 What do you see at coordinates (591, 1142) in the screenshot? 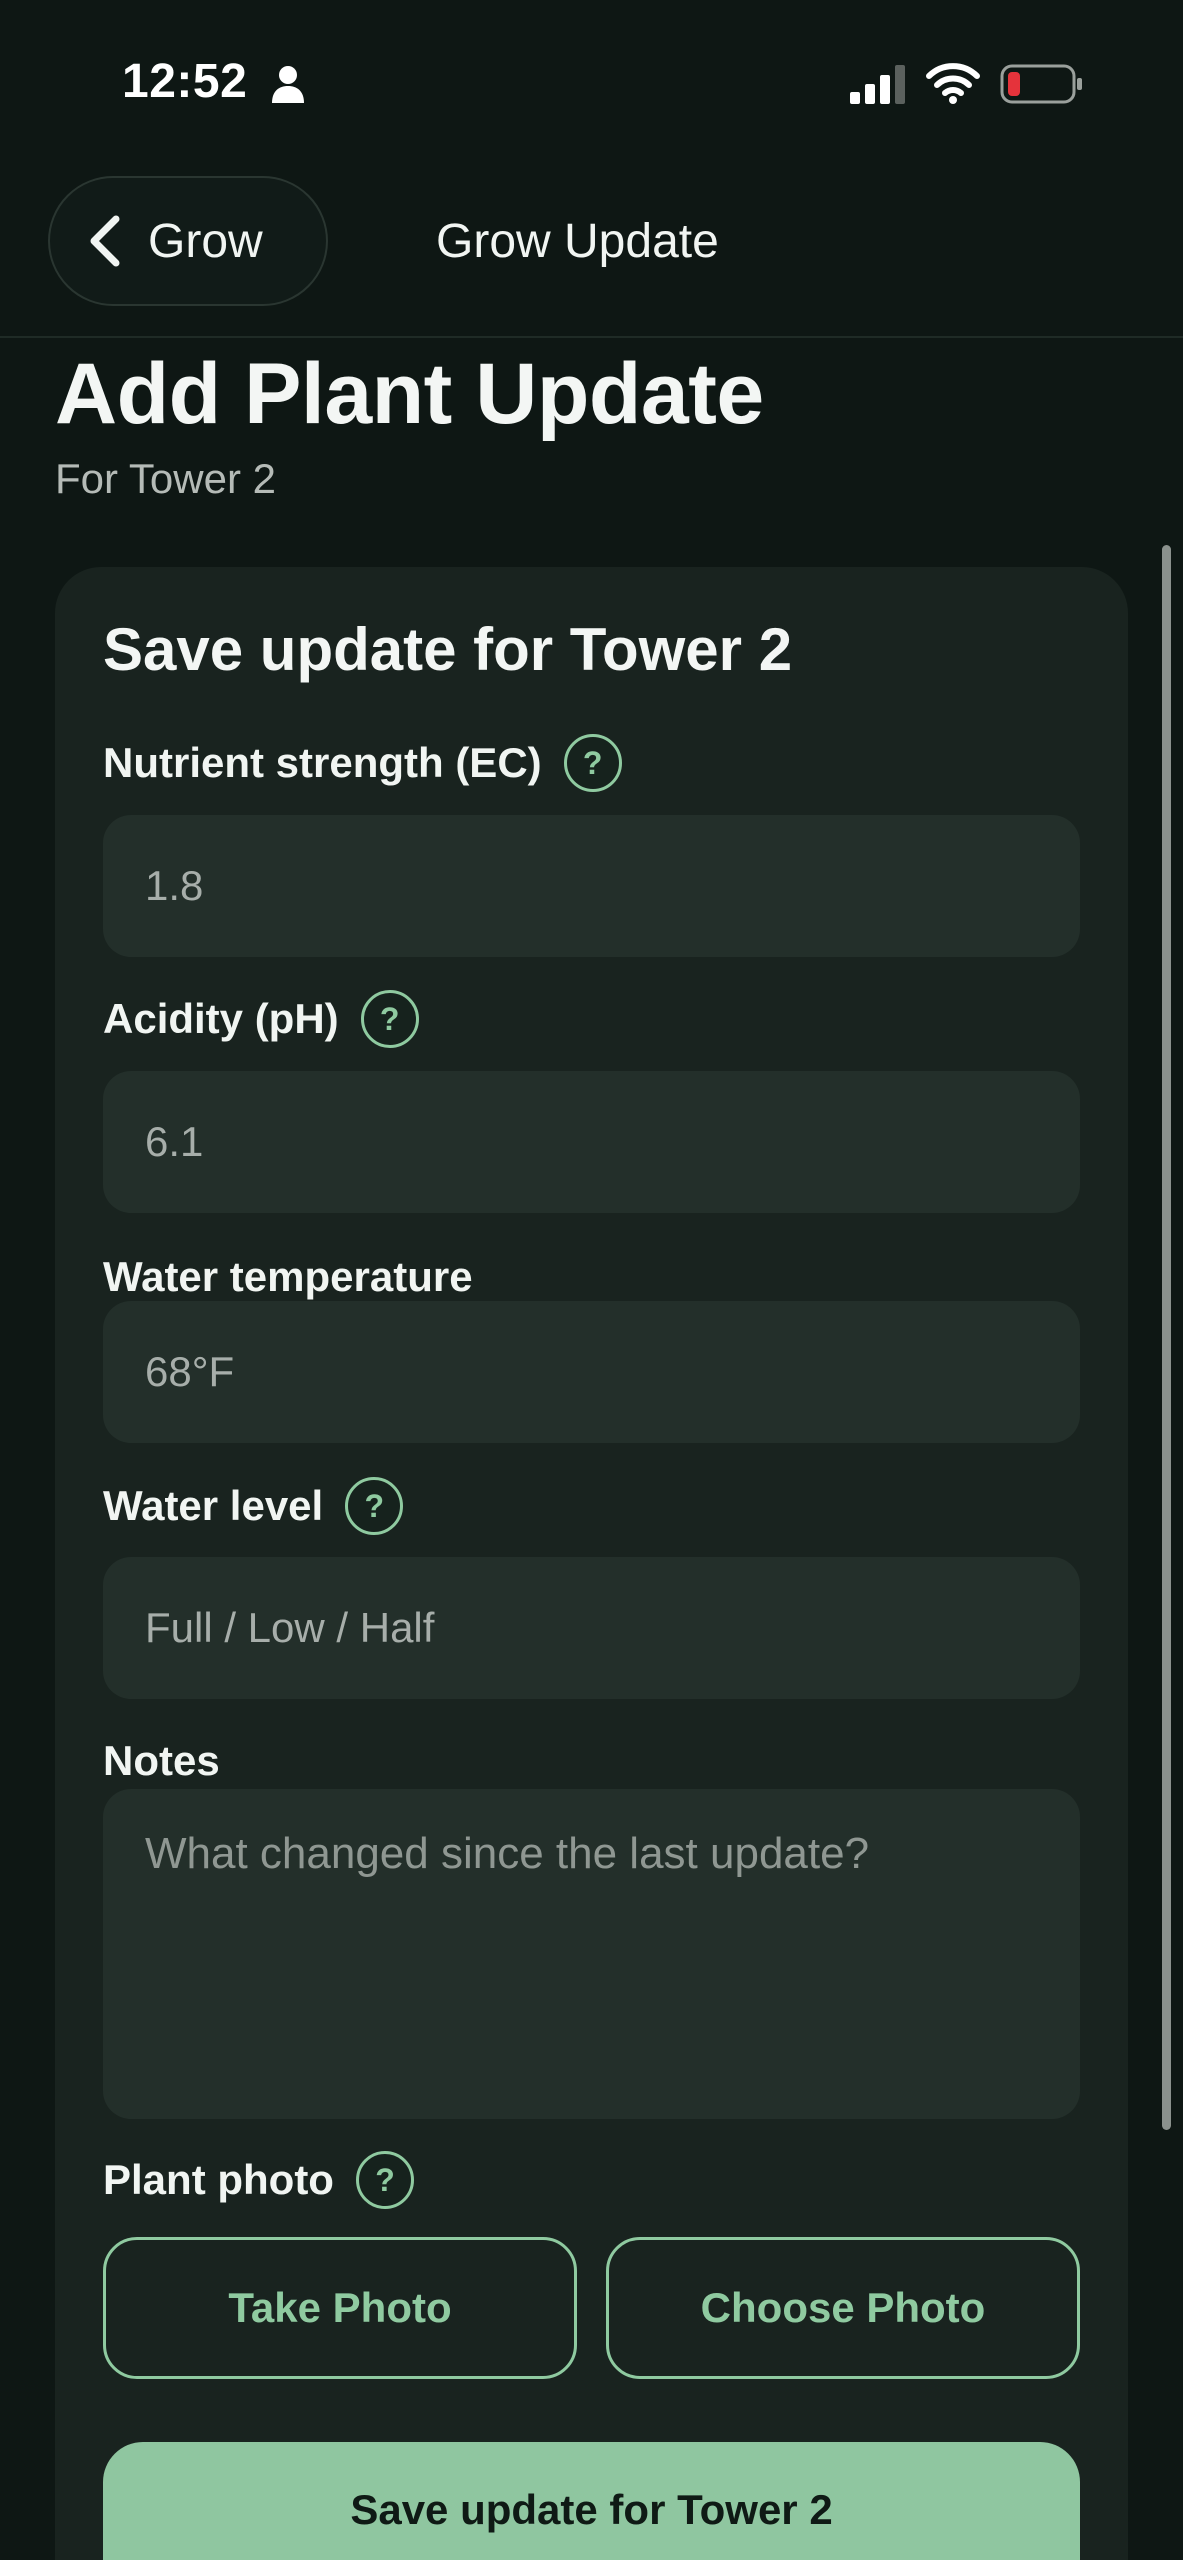
I see `ph-input: 6.1` at bounding box center [591, 1142].